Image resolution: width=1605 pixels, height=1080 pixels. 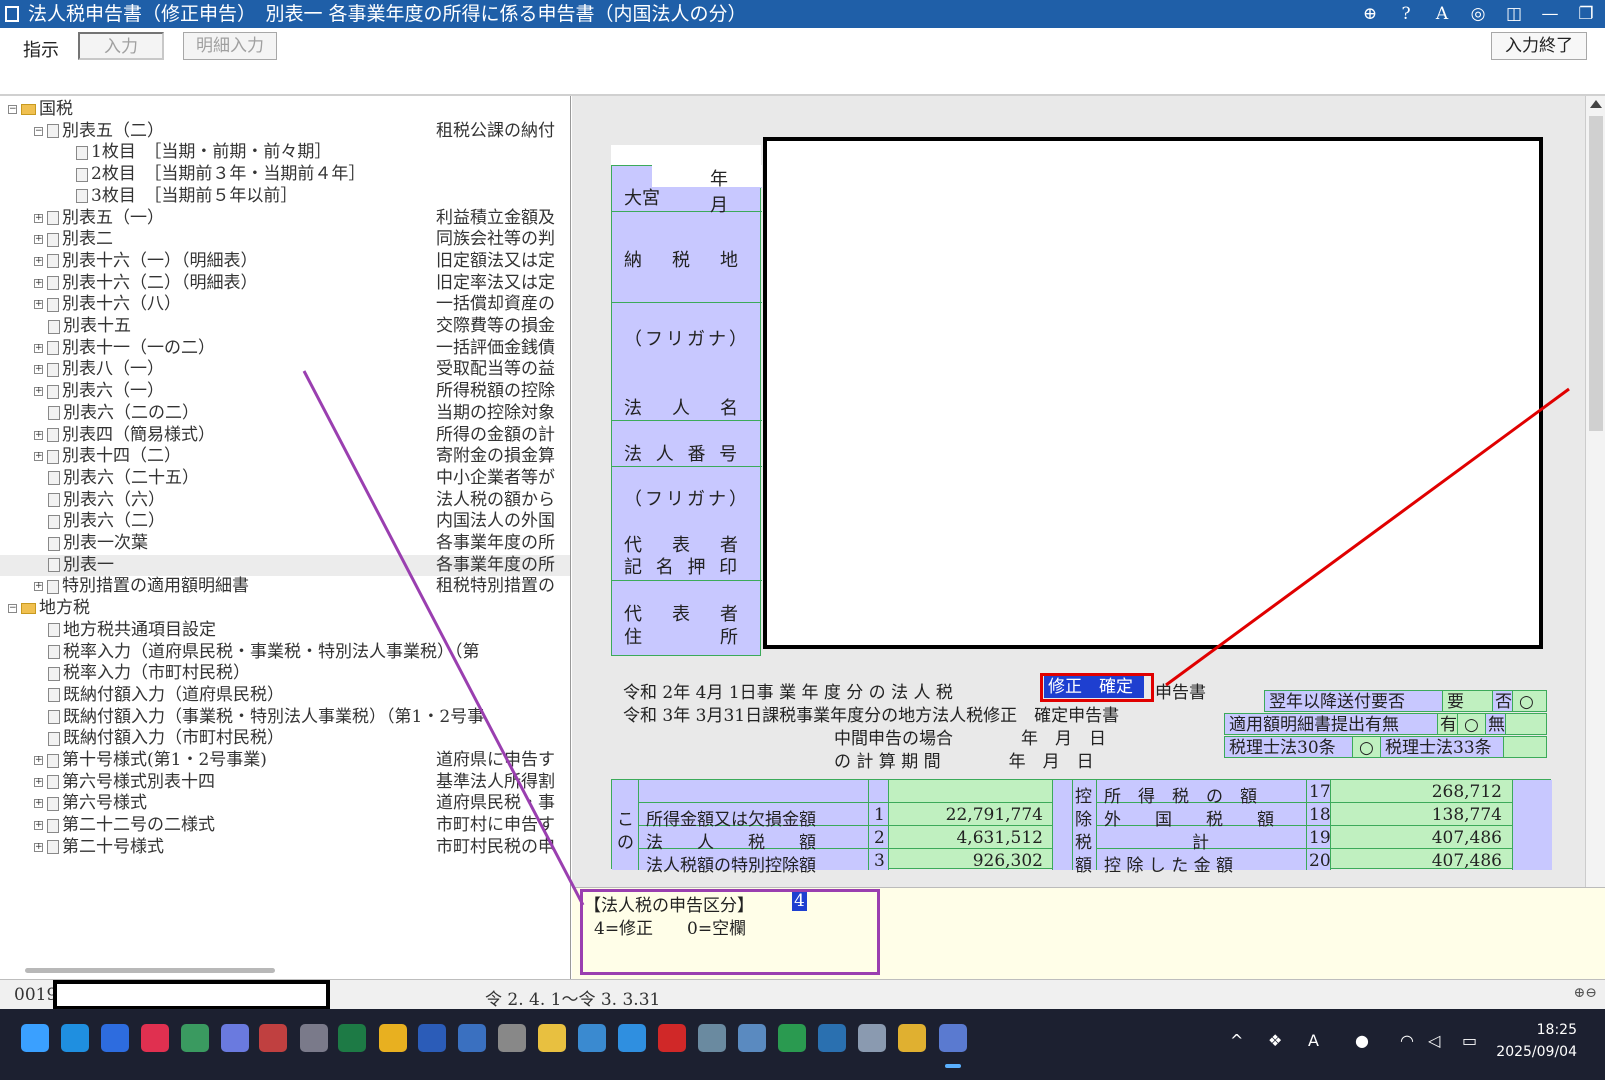 I want to click on tree-item: 別表六（二十五） 中小企業者等が, so click(x=285, y=478).